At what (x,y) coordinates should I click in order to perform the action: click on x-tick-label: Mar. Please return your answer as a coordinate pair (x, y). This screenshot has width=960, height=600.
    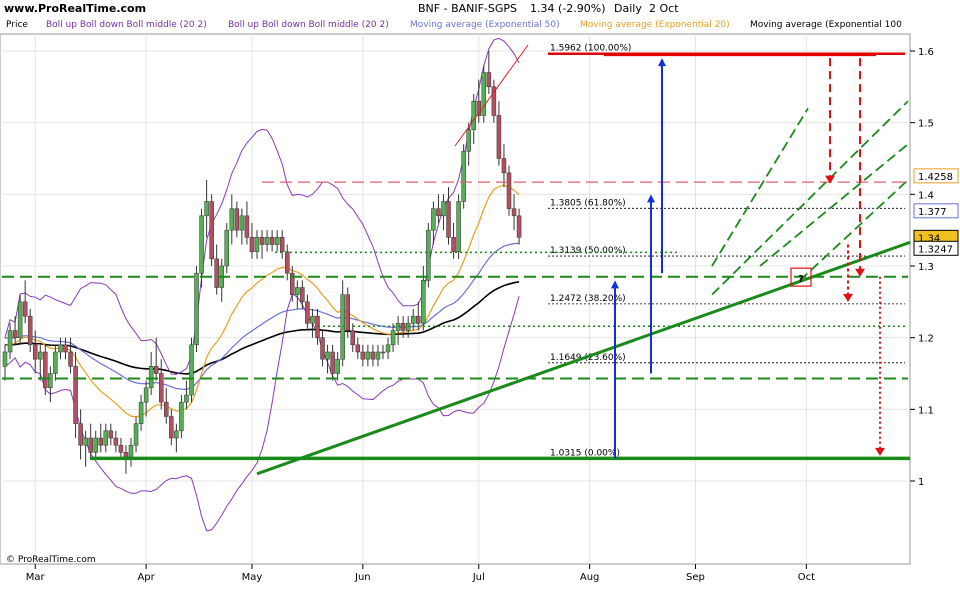
    Looking at the image, I should click on (36, 577).